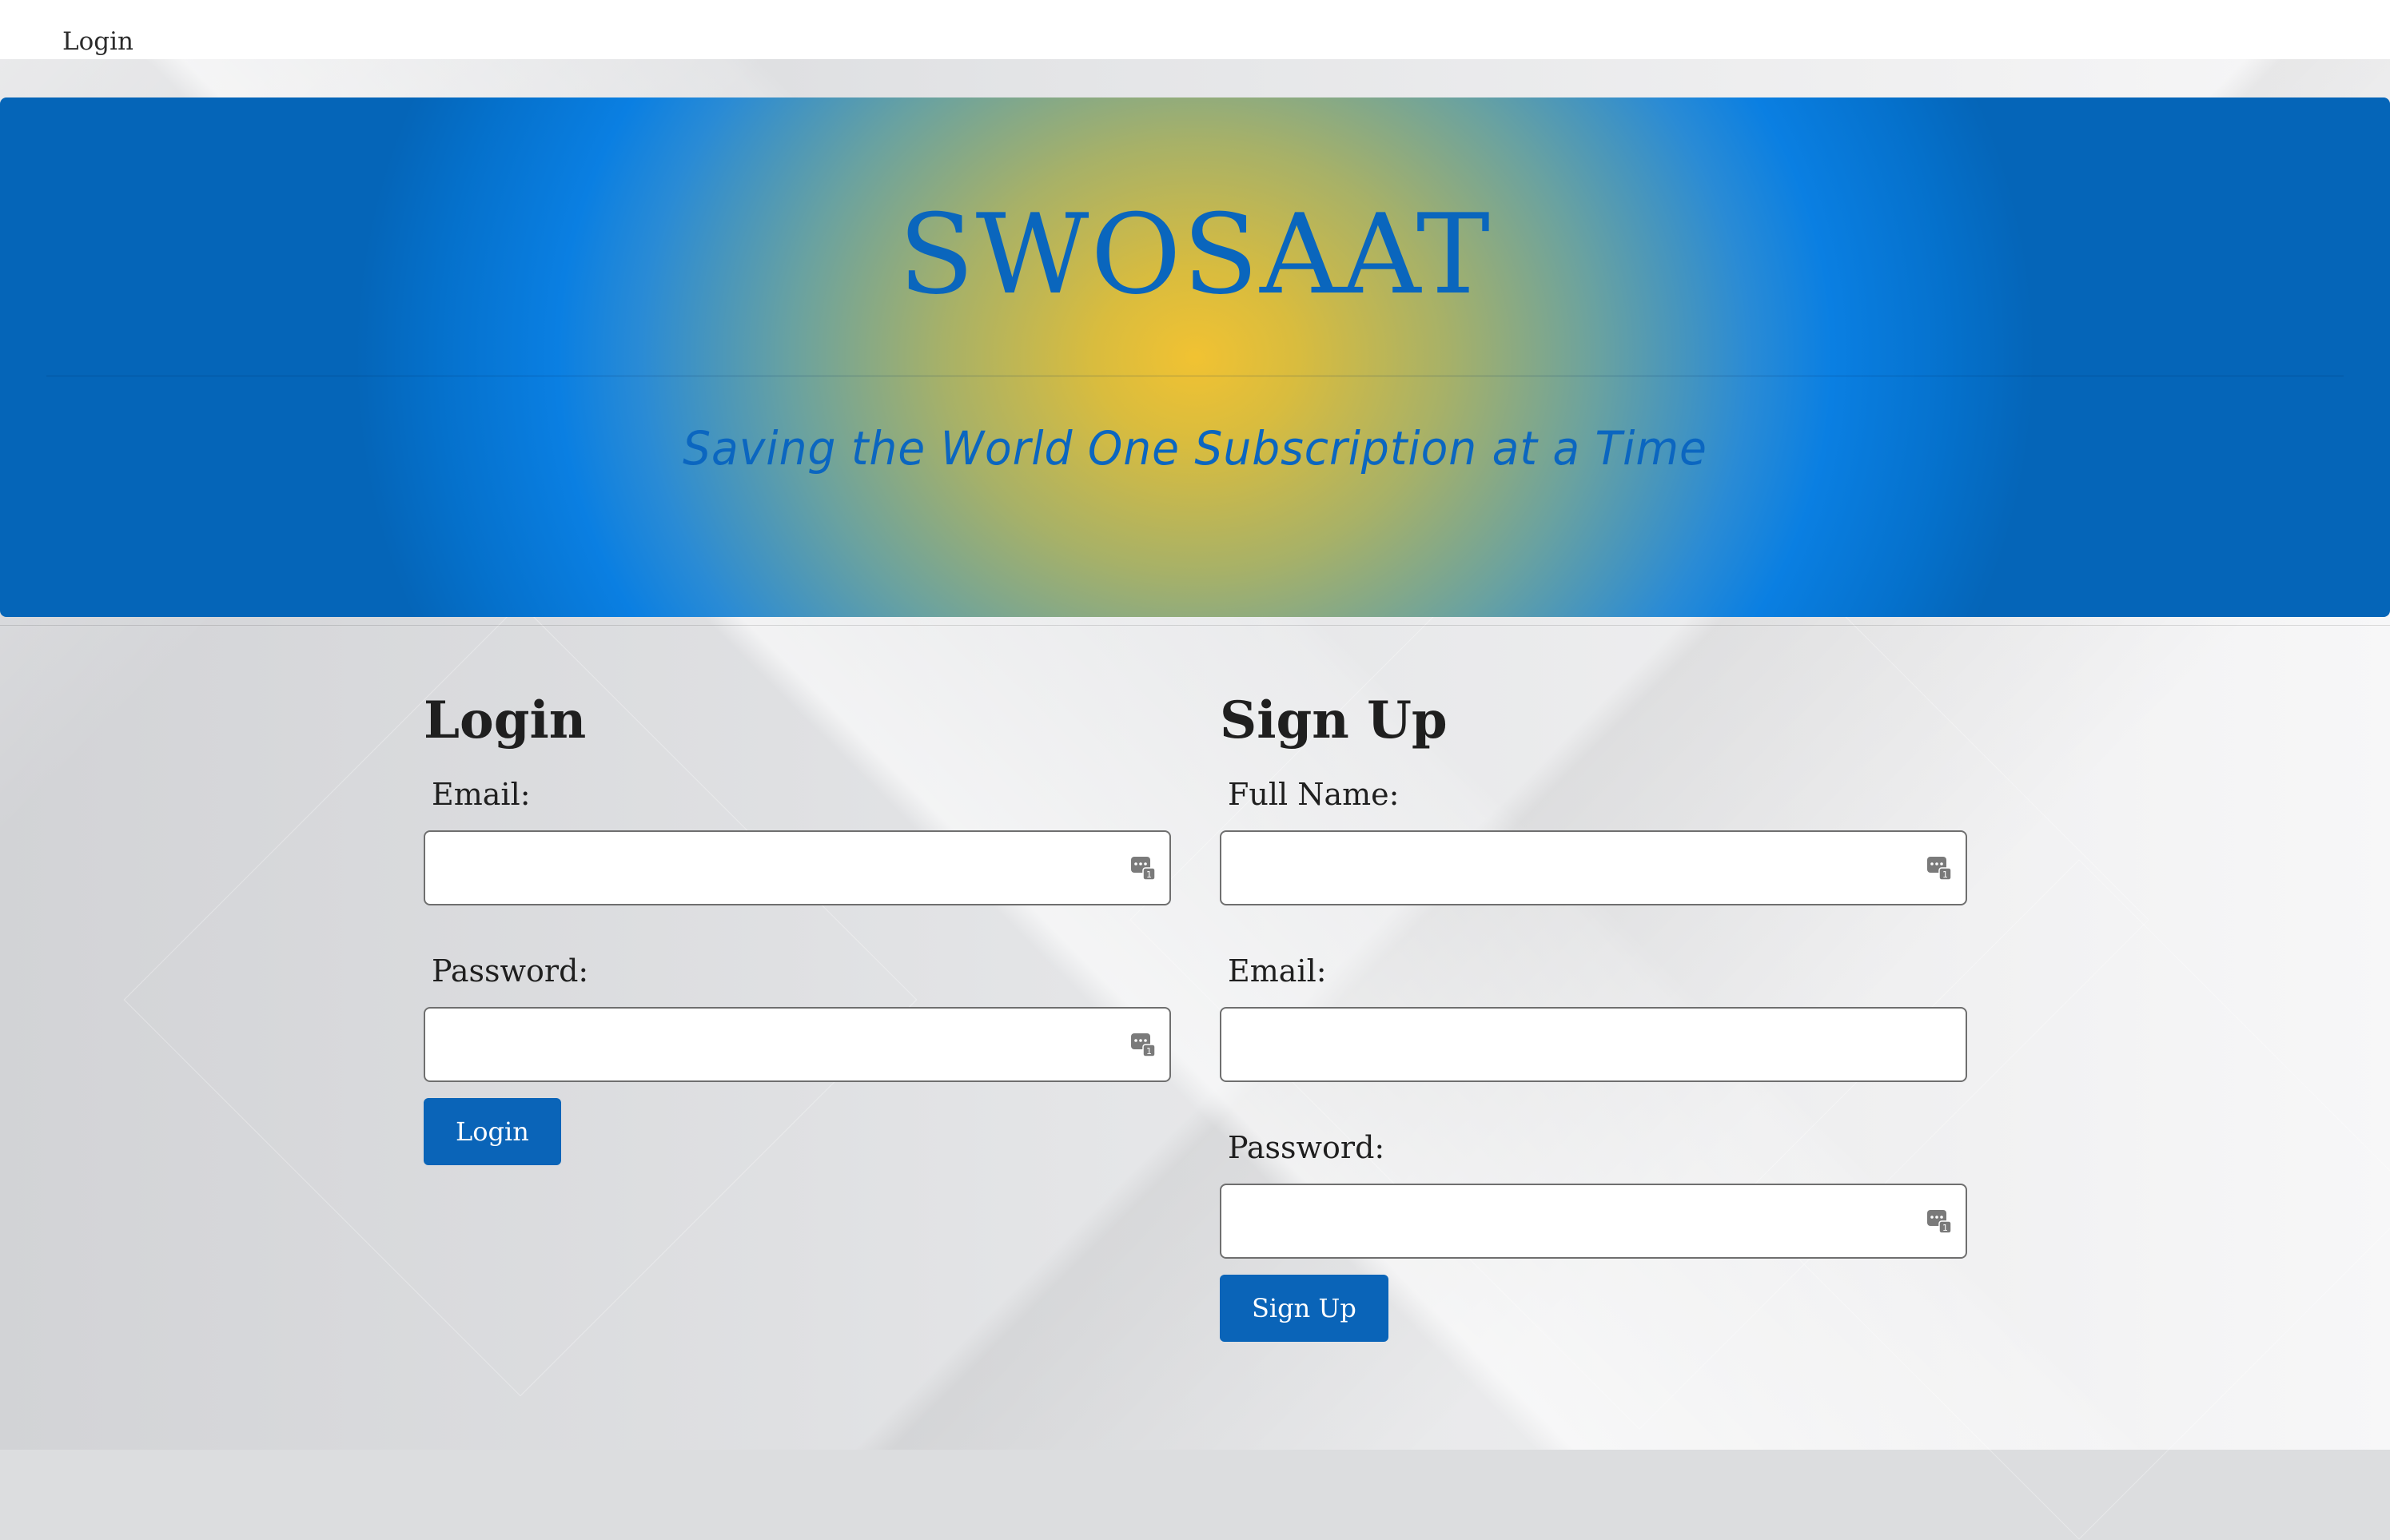 The height and width of the screenshot is (1540, 2390). I want to click on hero-title: SWOSAAT, so click(1195, 255).